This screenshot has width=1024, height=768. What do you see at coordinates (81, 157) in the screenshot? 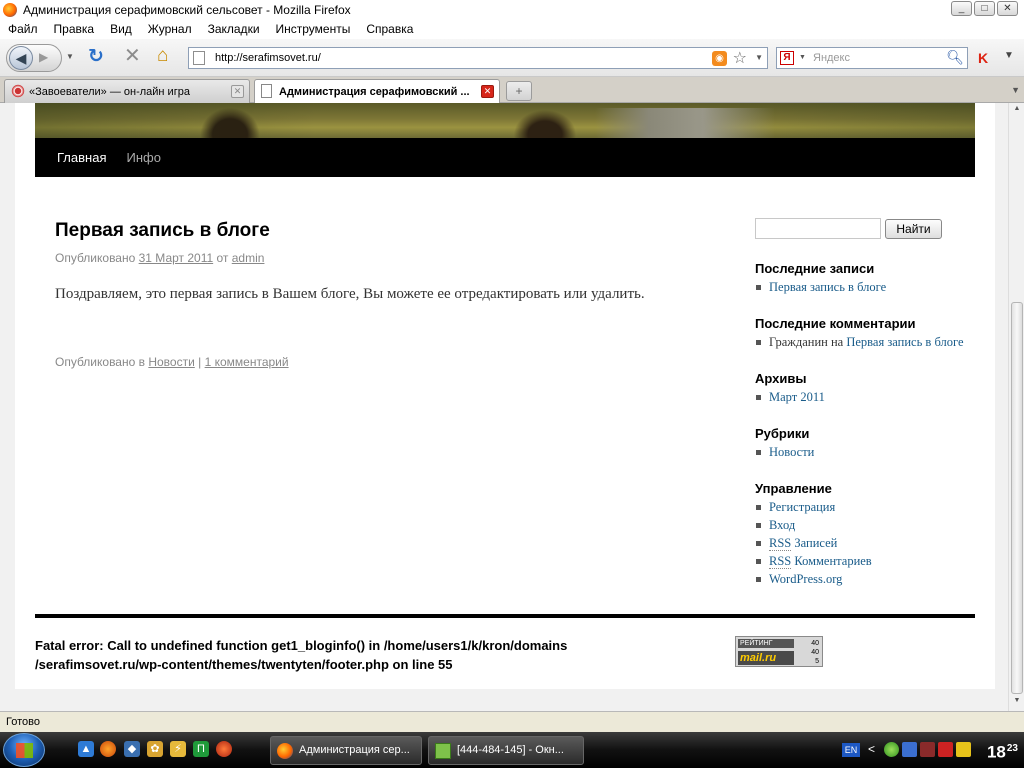
I see `nav-link-home: Главная` at bounding box center [81, 157].